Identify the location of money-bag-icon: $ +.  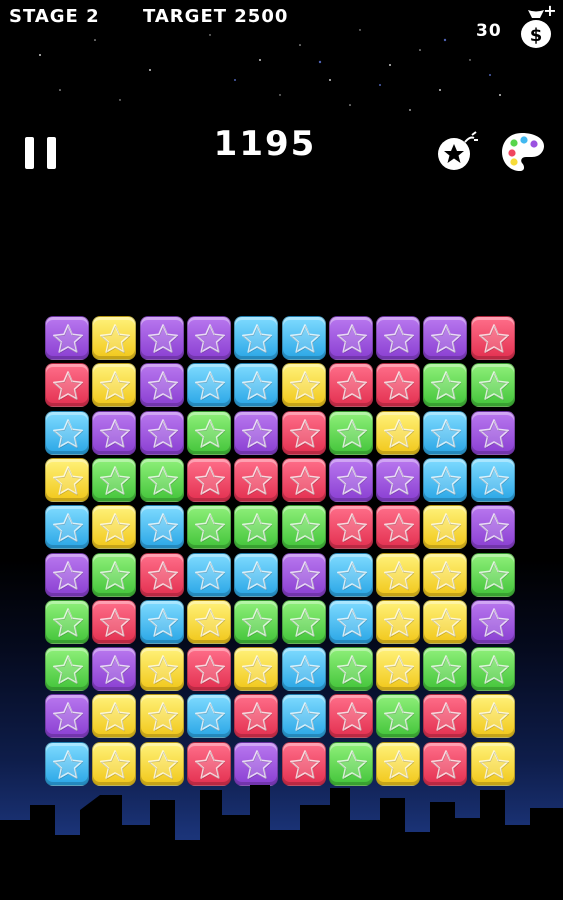
(536, 25).